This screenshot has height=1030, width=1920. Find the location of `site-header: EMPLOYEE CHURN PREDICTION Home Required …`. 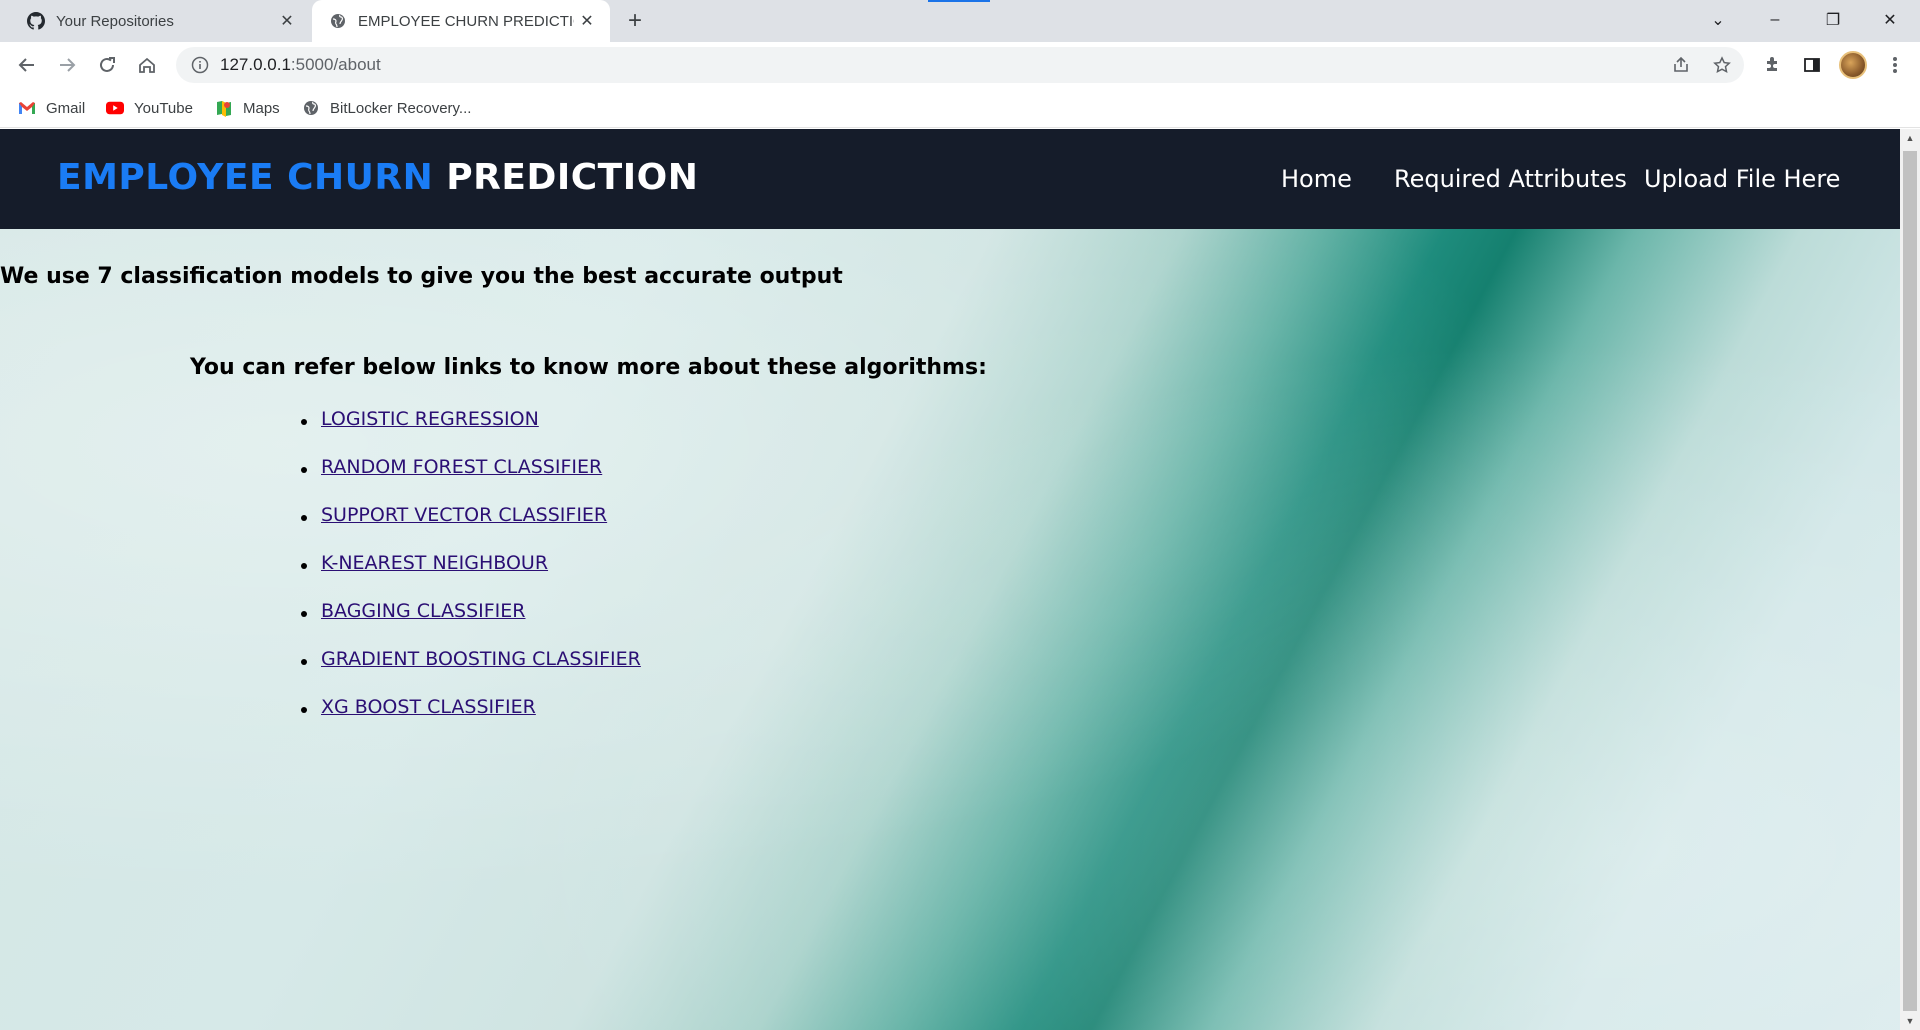

site-header: EMPLOYEE CHURN PREDICTION Home Required … is located at coordinates (950, 179).